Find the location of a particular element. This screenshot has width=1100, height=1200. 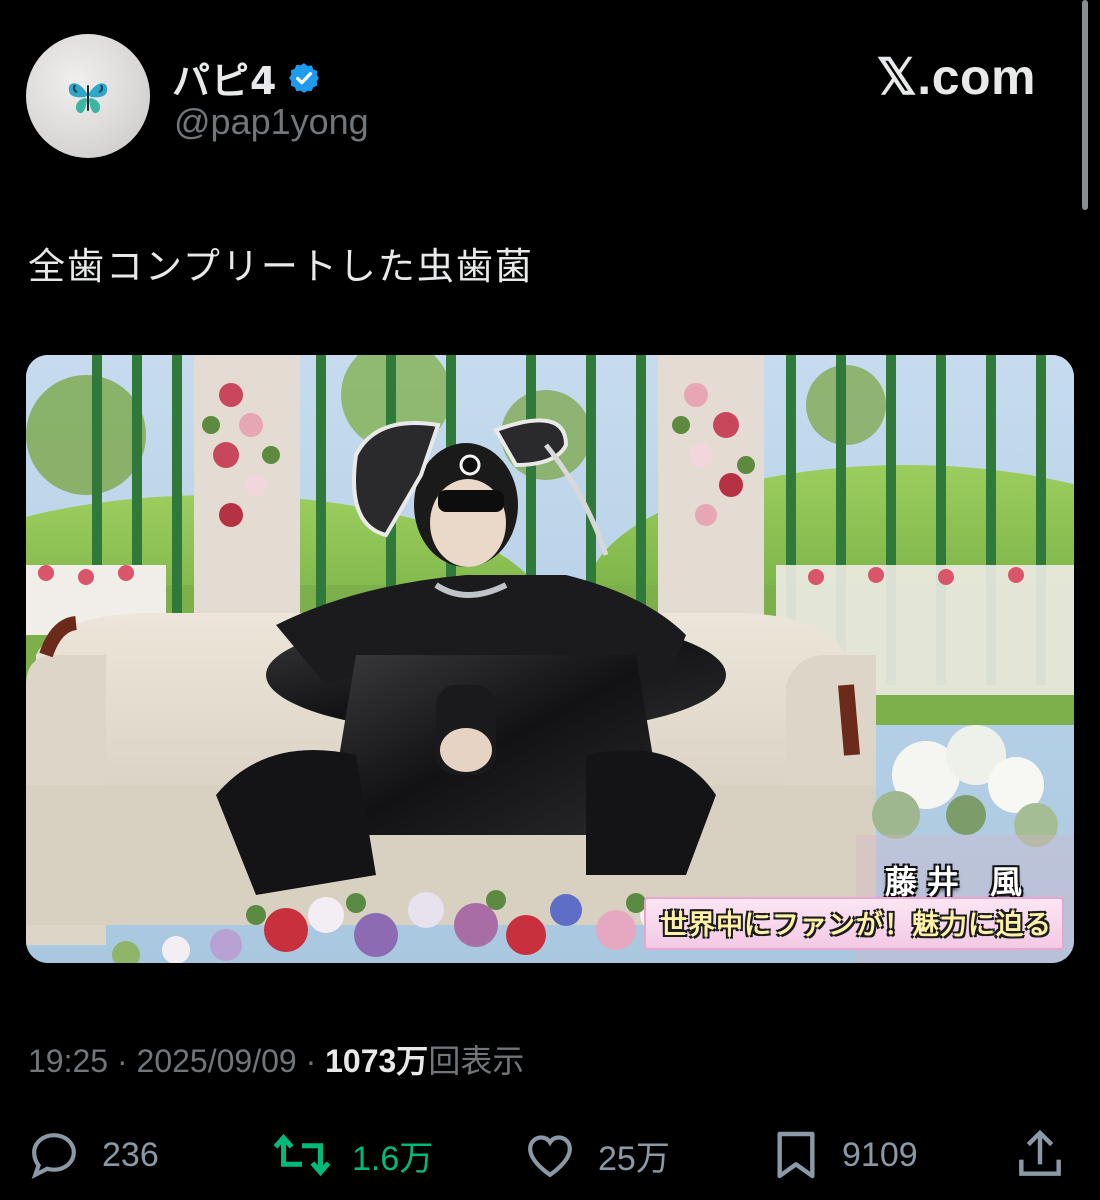

tweet-date: 2025/09/09 is located at coordinates (217, 1061).